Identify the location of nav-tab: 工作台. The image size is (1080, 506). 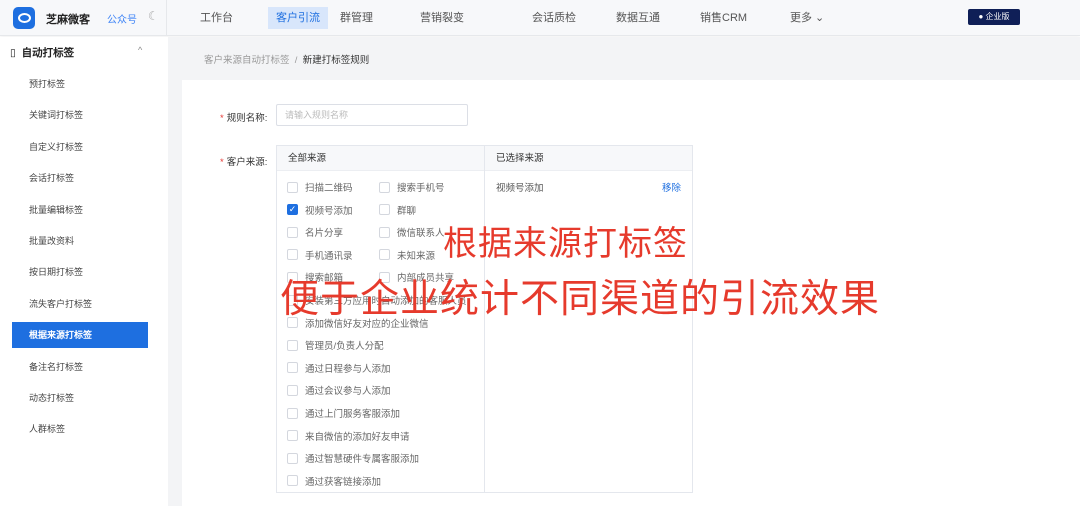
(216, 18).